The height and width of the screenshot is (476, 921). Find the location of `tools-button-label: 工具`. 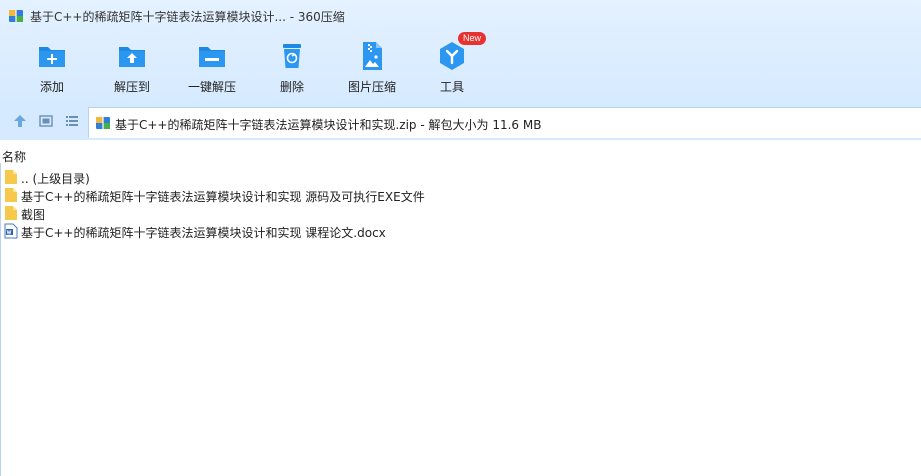

tools-button-label: 工具 is located at coordinates (451, 87).